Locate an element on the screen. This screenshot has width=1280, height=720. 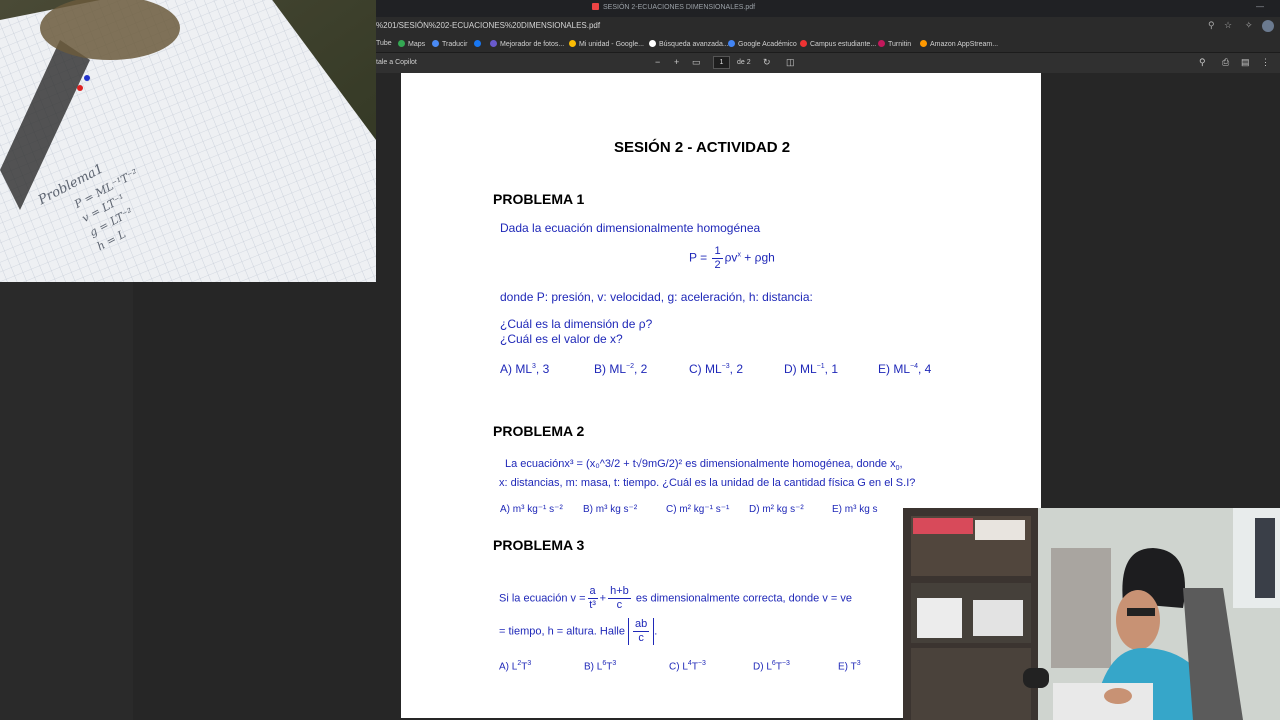
option-text: E) T is located at coordinates (847, 667).